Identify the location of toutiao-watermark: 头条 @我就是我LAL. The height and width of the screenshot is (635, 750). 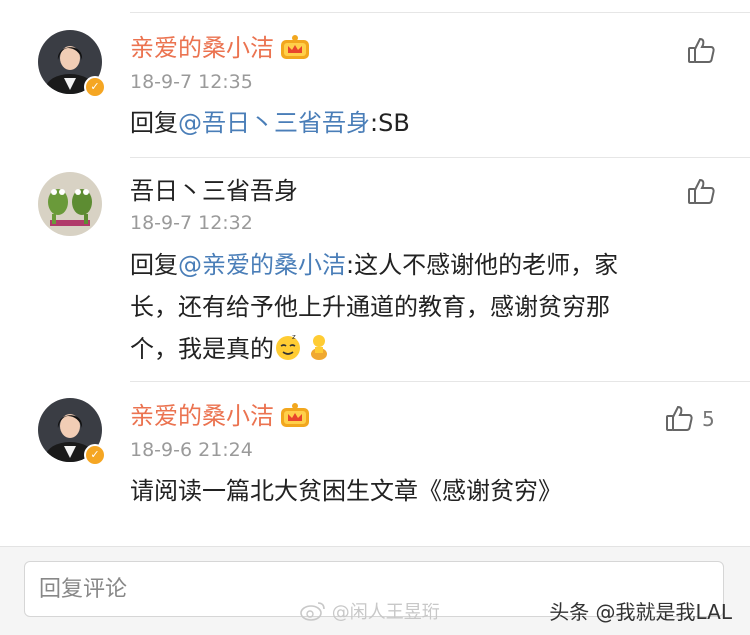
(640, 612).